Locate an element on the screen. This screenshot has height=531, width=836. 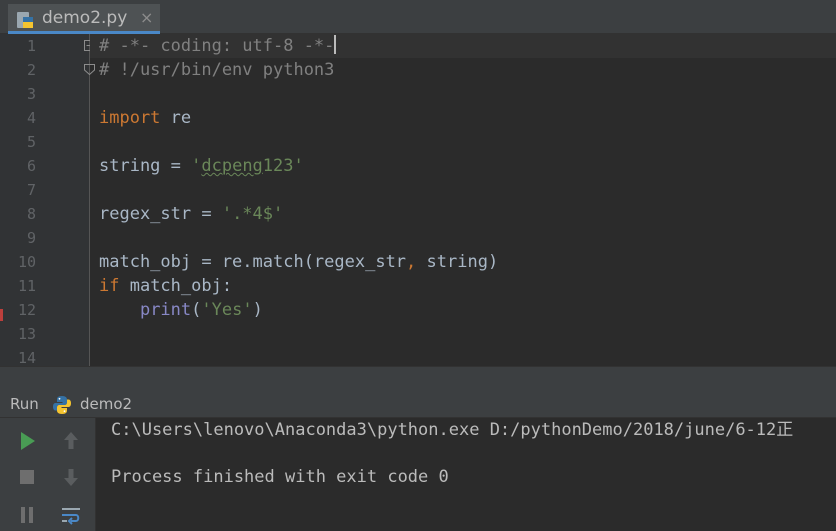
comment: # !/usr/bin/env python3 is located at coordinates (217, 70).